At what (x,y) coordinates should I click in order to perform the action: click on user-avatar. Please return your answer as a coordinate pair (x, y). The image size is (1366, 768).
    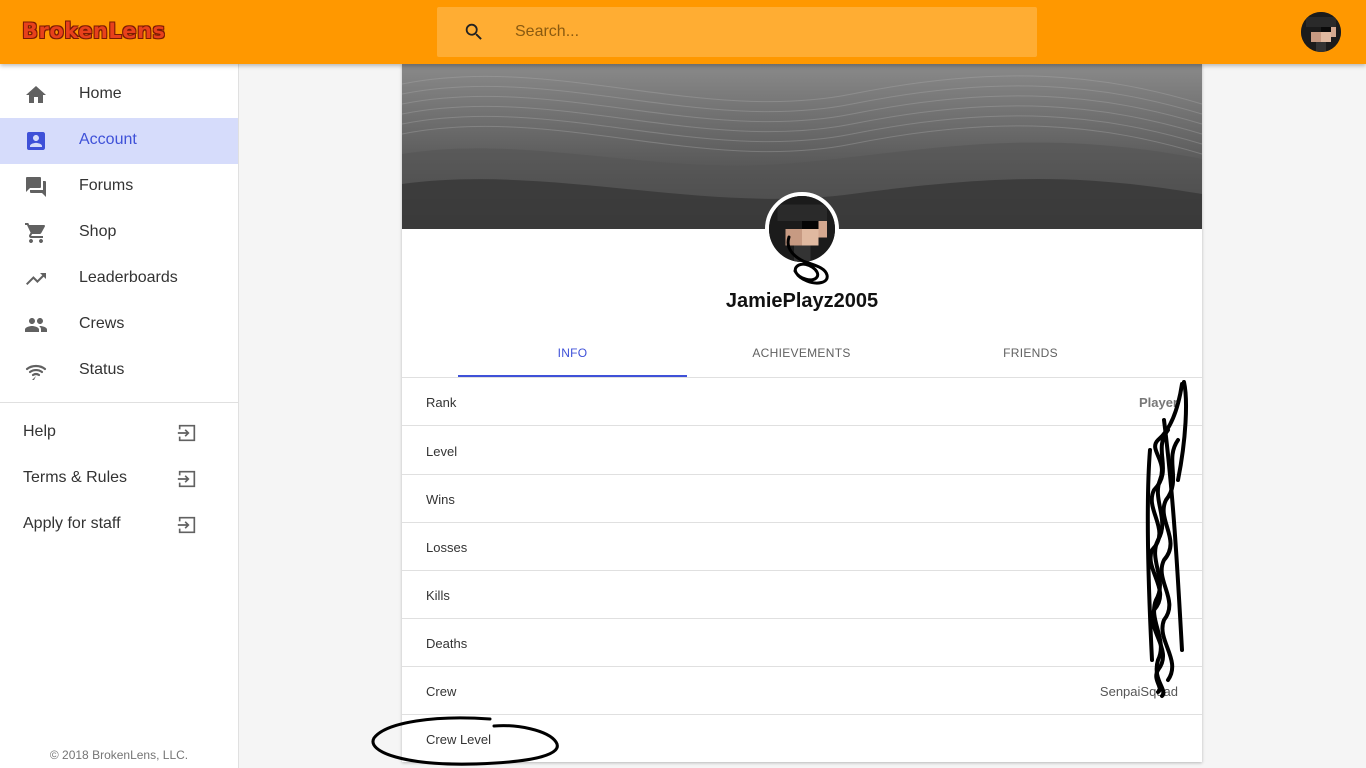
    Looking at the image, I should click on (1321, 32).